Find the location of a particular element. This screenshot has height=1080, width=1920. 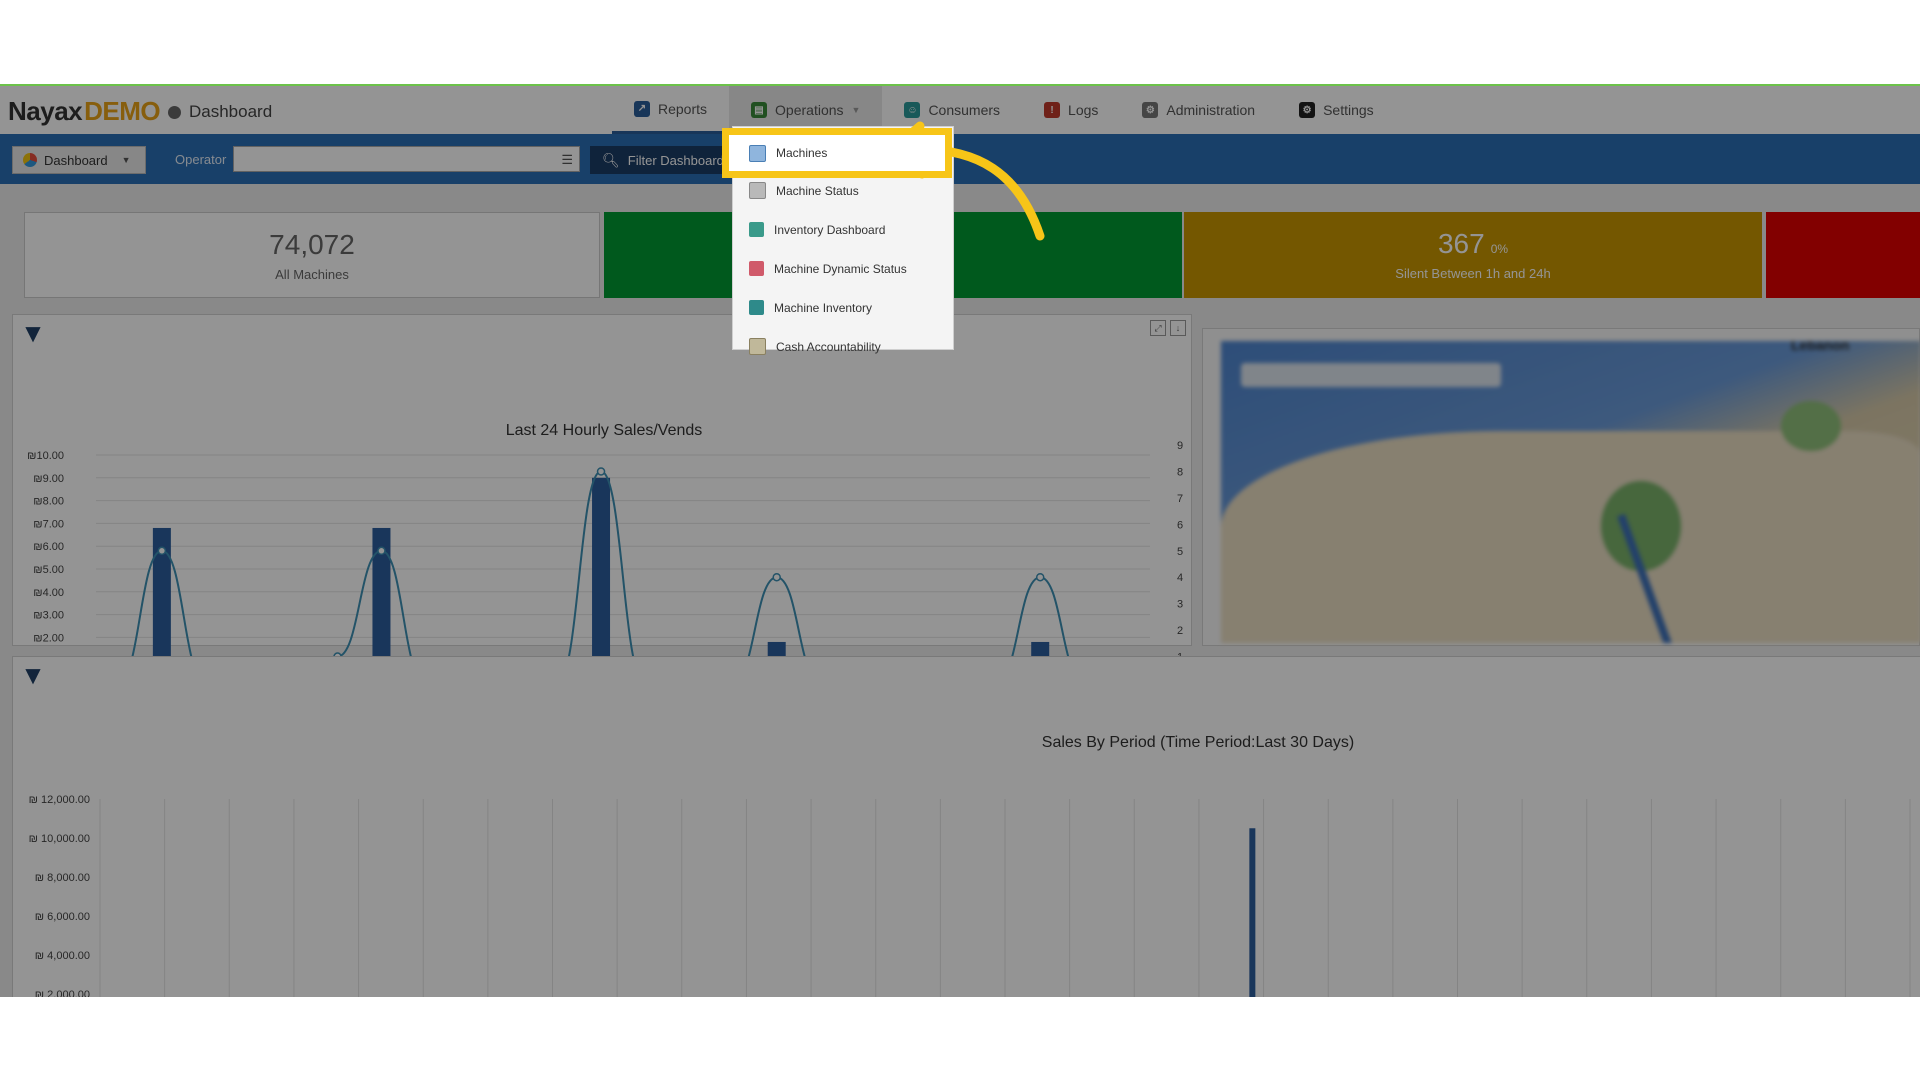

y-tick-label: ₪7.00 is located at coordinates (48, 524).